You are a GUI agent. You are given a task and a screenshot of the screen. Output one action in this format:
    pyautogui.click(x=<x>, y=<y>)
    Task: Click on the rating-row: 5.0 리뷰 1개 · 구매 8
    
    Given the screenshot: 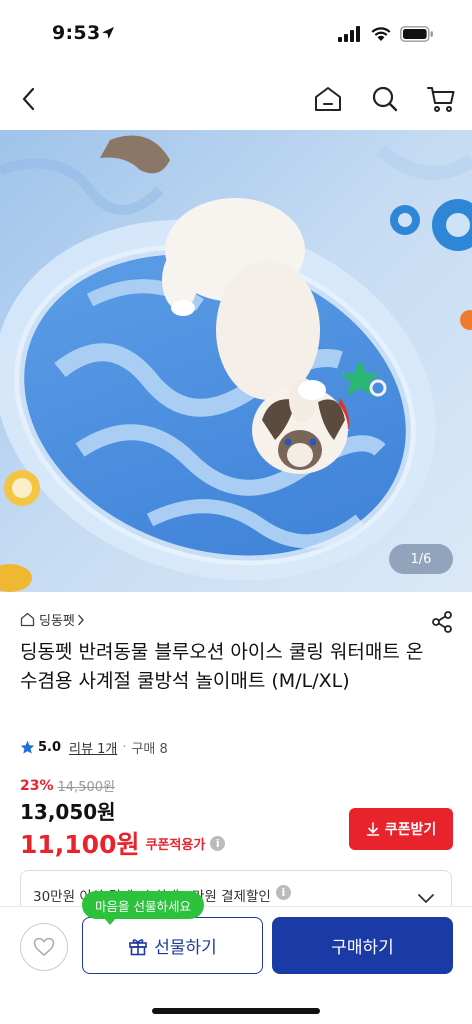 What is the action you would take?
    pyautogui.click(x=94, y=747)
    